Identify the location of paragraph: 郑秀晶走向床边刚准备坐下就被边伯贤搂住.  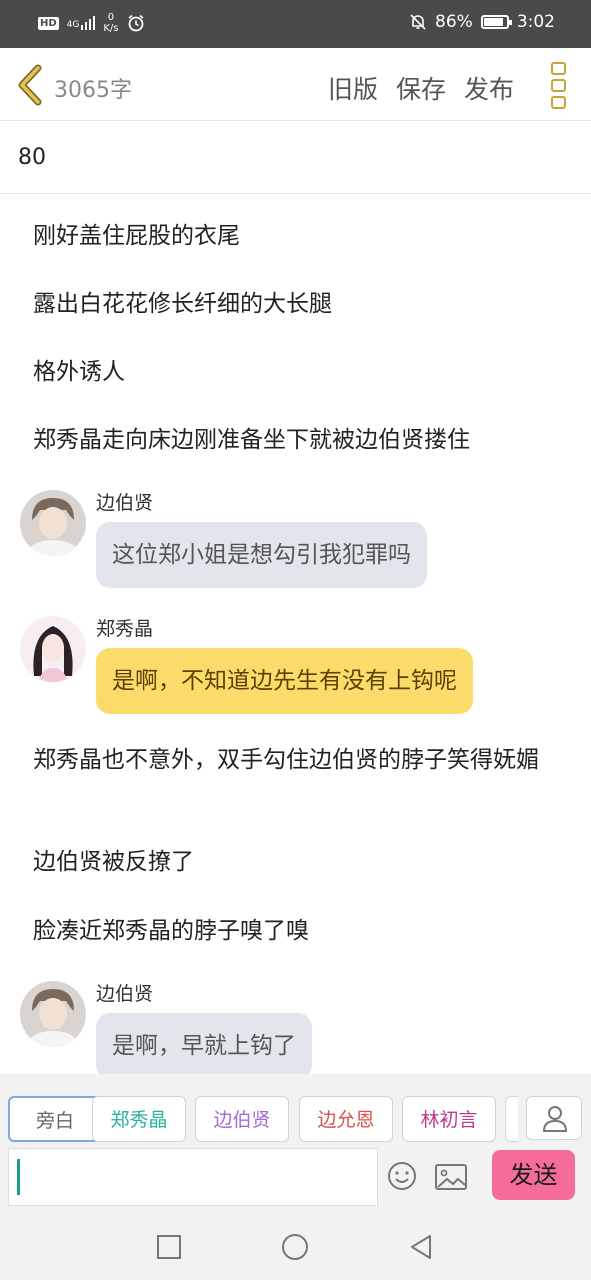
(251, 440).